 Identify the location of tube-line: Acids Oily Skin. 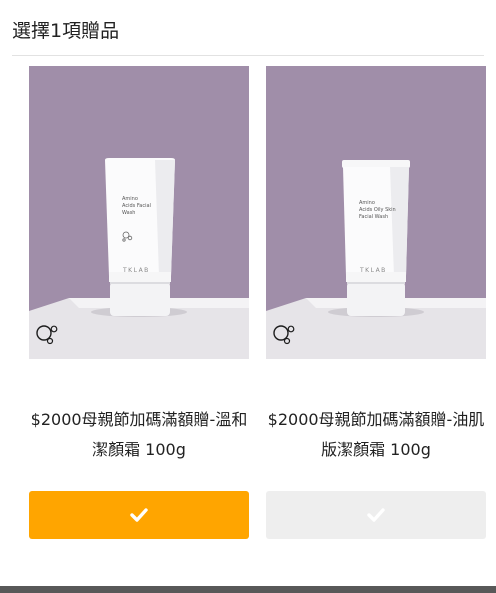
(377, 210).